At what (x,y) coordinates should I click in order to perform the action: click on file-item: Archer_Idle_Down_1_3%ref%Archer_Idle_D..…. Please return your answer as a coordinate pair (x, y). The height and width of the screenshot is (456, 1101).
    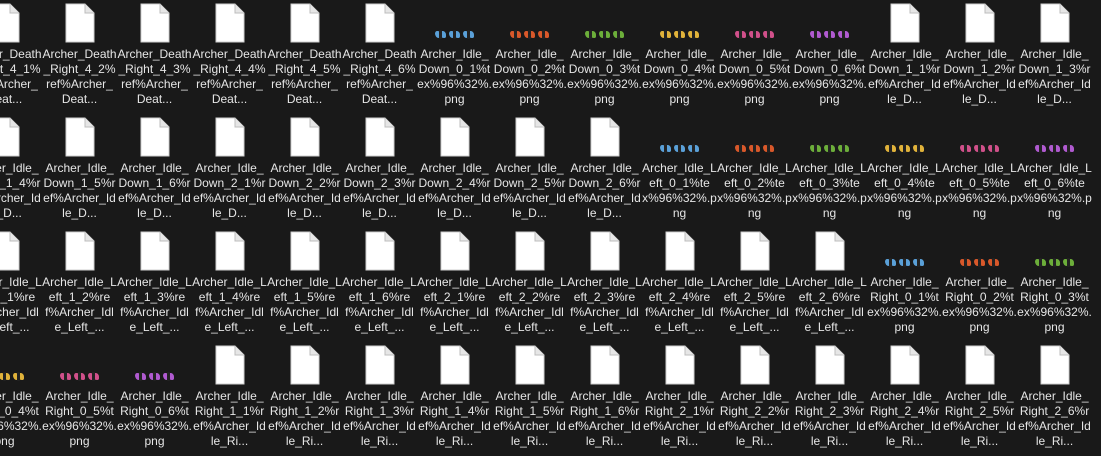
    Looking at the image, I should click on (1054, 57).